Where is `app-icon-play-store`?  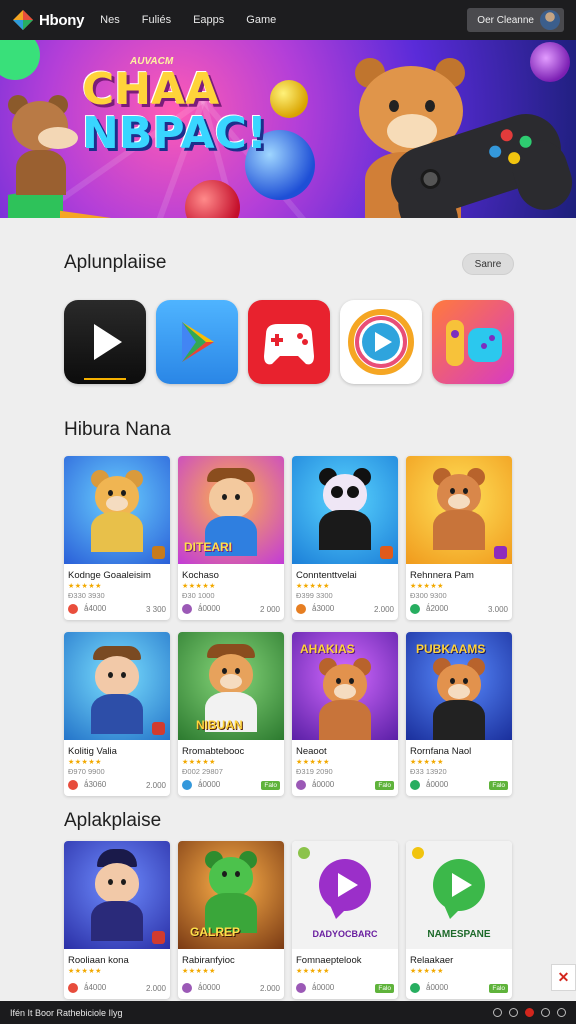
app-icon-play-store is located at coordinates (197, 342).